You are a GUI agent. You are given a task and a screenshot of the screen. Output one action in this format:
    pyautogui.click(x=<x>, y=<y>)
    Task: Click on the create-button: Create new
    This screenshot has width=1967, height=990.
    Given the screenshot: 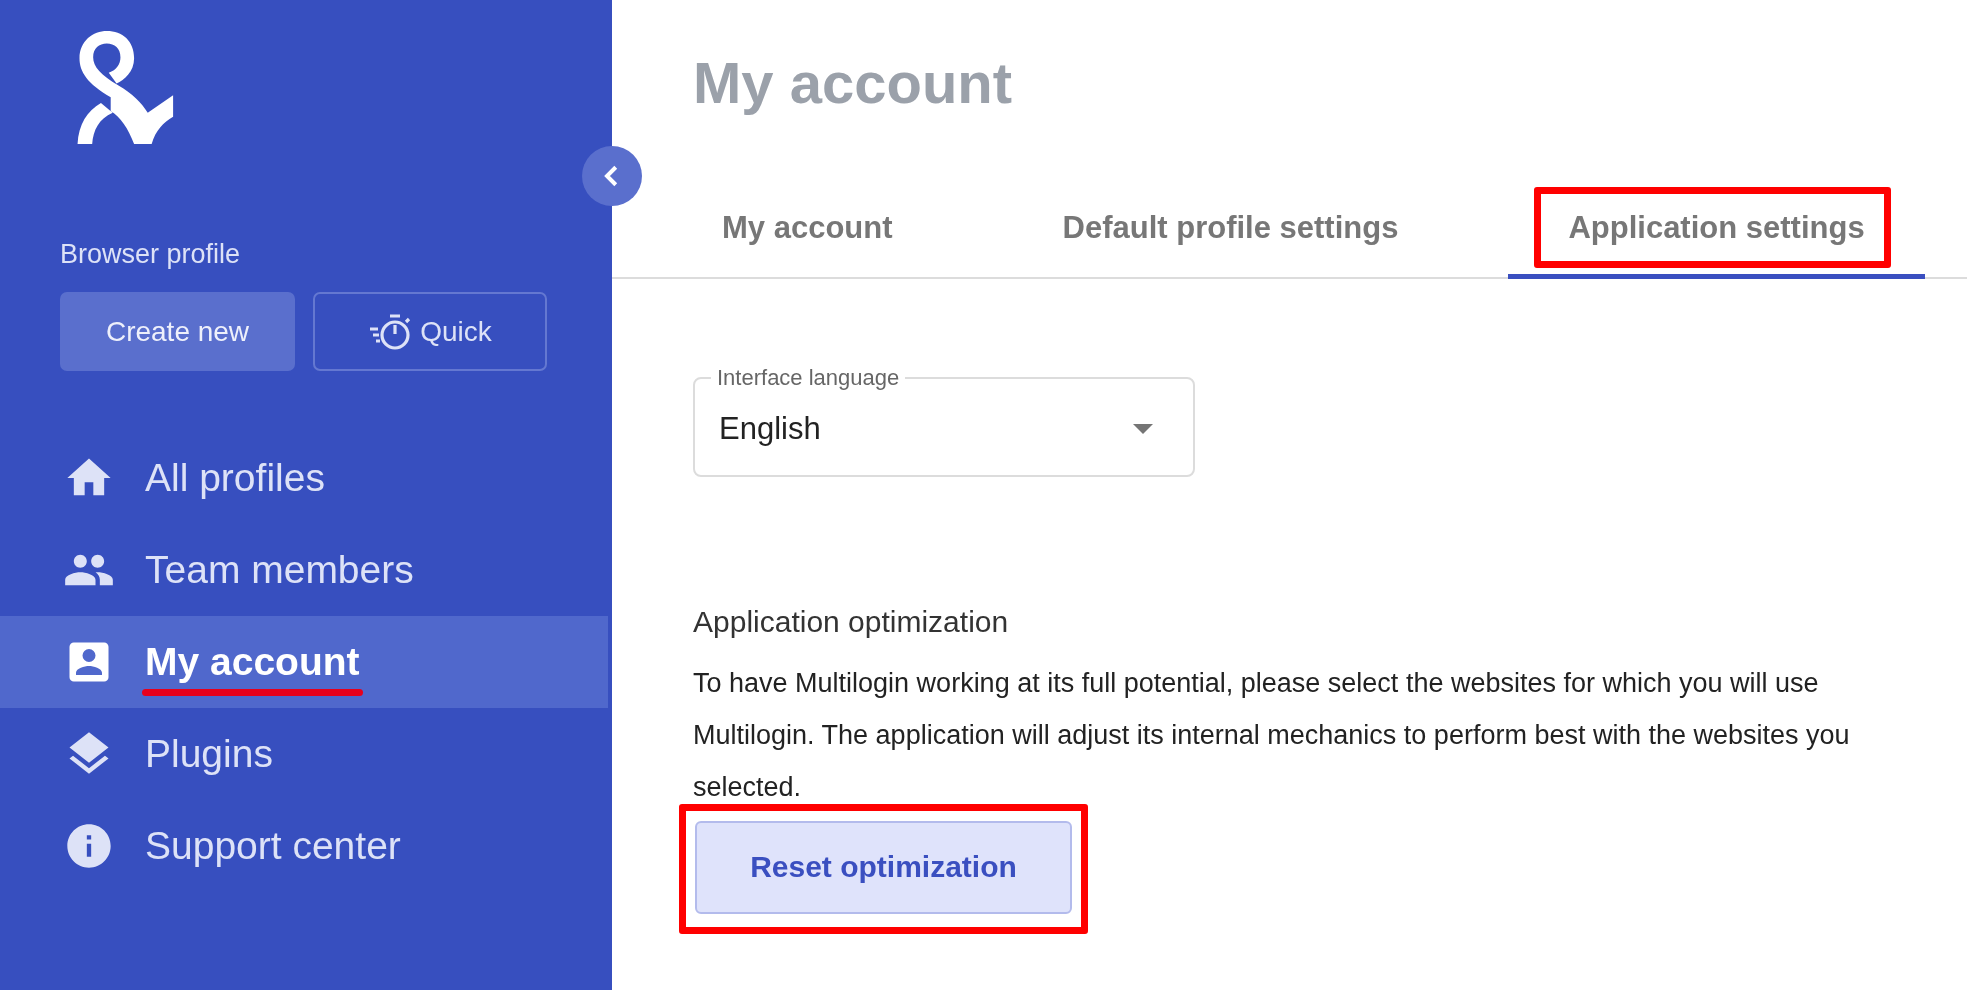 What is the action you would take?
    pyautogui.click(x=177, y=331)
    